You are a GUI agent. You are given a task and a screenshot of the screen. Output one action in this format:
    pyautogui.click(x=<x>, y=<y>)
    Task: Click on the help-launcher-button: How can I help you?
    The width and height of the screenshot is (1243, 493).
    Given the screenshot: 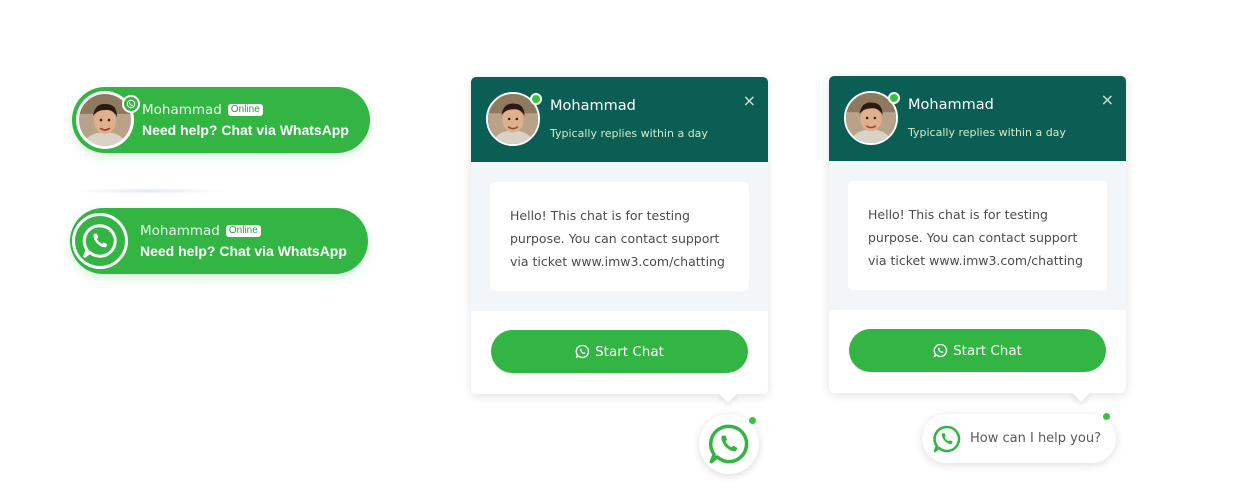 What is the action you would take?
    pyautogui.click(x=1019, y=437)
    